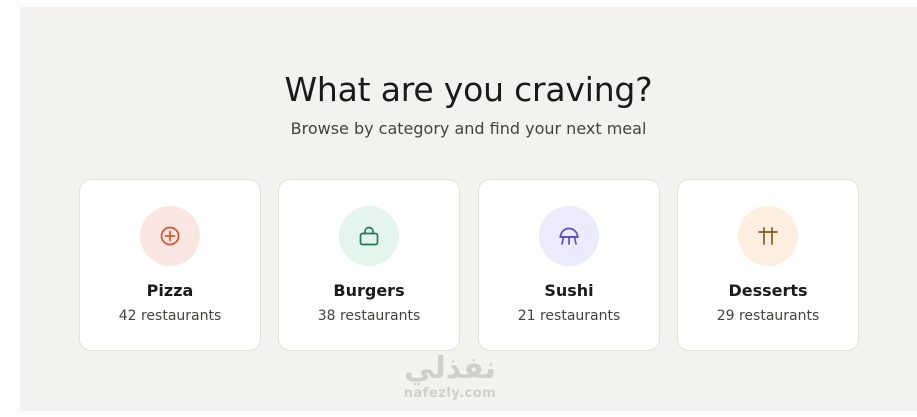 This screenshot has height=417, width=917. I want to click on category-name: Pizza, so click(170, 290).